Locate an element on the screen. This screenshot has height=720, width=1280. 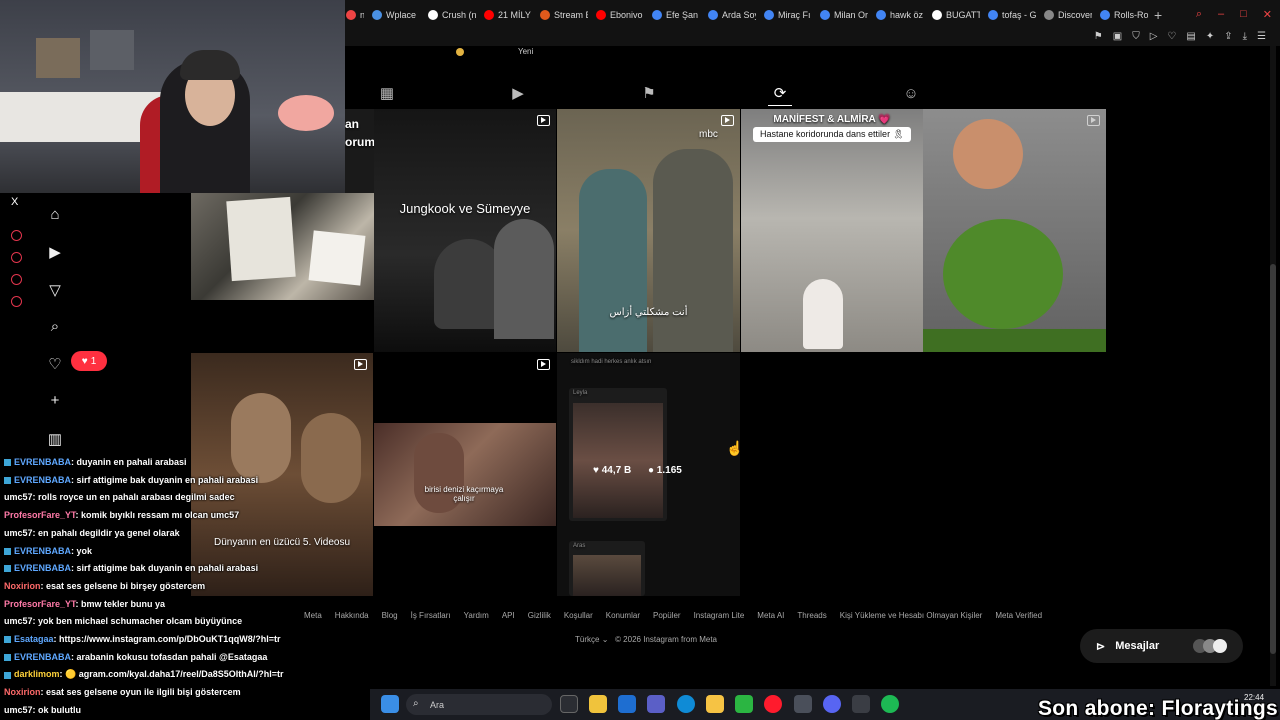
footer-link: Meta Verified is located at coordinates (1018, 615).